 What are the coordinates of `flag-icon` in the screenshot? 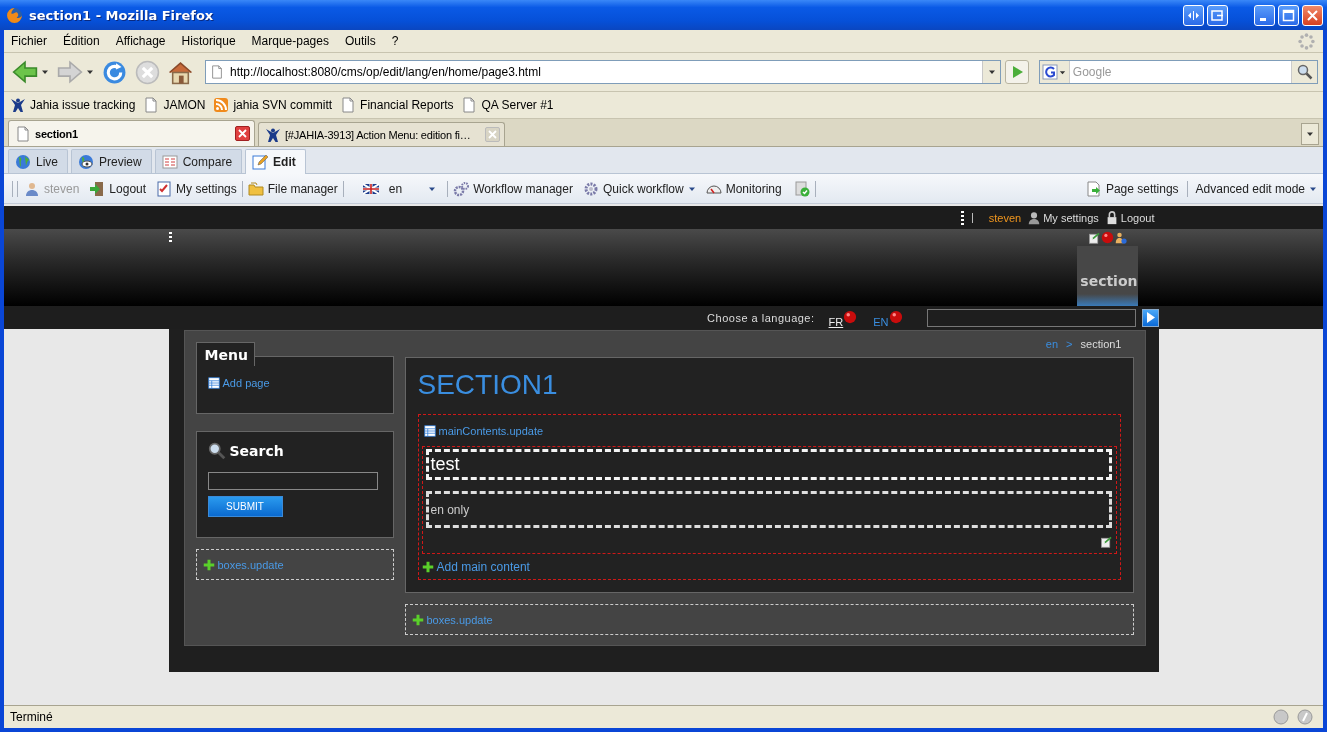 It's located at (370, 188).